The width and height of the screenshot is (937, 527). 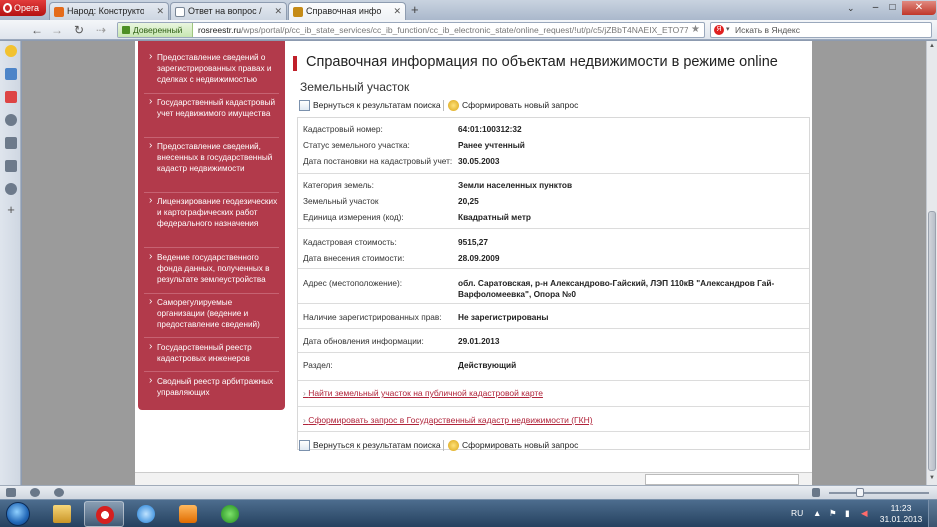 I want to click on vertical-scrollbar: ▲ ▼, so click(x=931, y=263).